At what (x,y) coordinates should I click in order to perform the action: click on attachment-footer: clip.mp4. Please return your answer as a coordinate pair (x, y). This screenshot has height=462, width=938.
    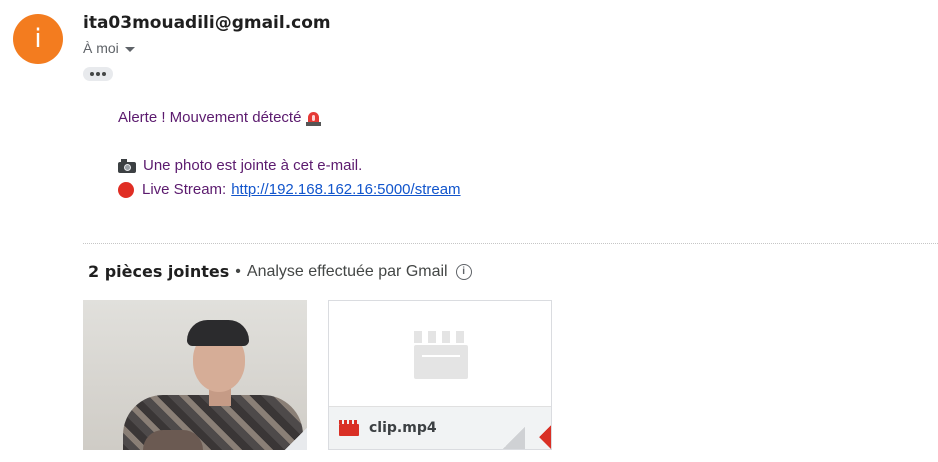
    Looking at the image, I should click on (440, 427).